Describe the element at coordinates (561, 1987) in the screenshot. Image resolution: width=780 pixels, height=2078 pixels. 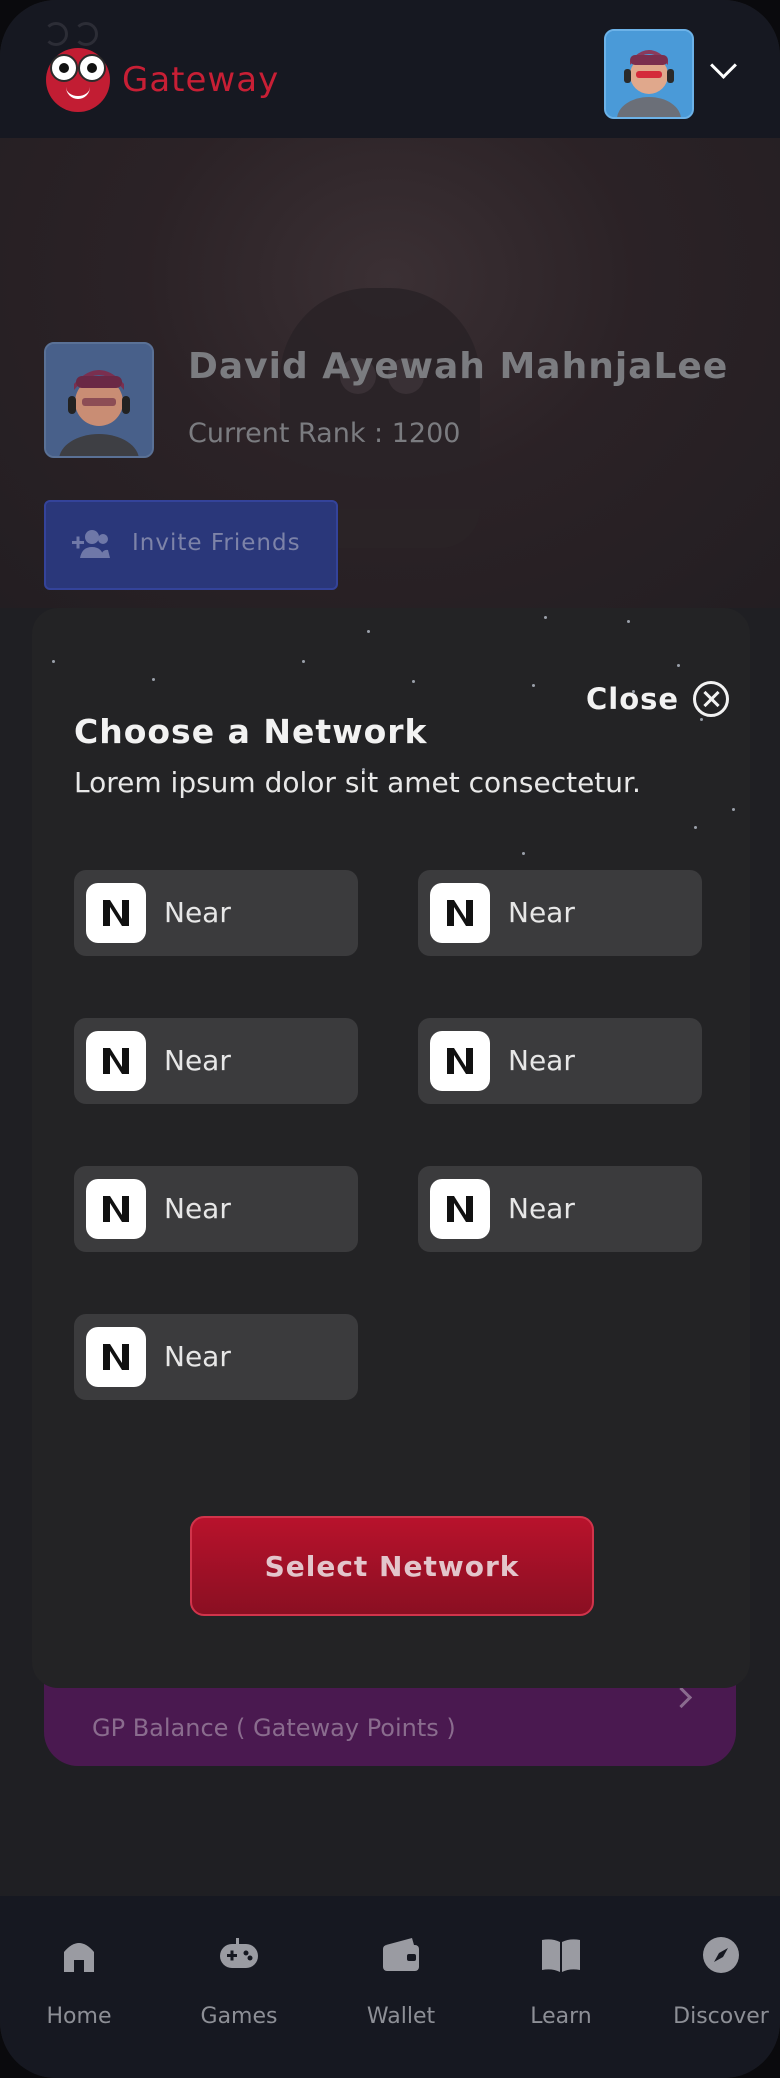
I see `nav-learn: Learn` at that location.